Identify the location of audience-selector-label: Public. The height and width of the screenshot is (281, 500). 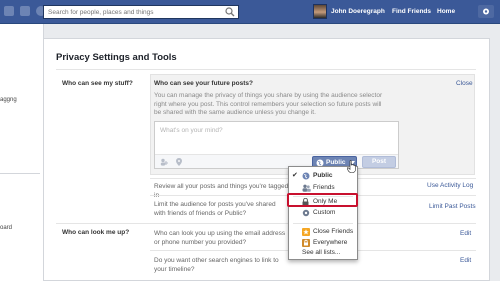
(336, 162).